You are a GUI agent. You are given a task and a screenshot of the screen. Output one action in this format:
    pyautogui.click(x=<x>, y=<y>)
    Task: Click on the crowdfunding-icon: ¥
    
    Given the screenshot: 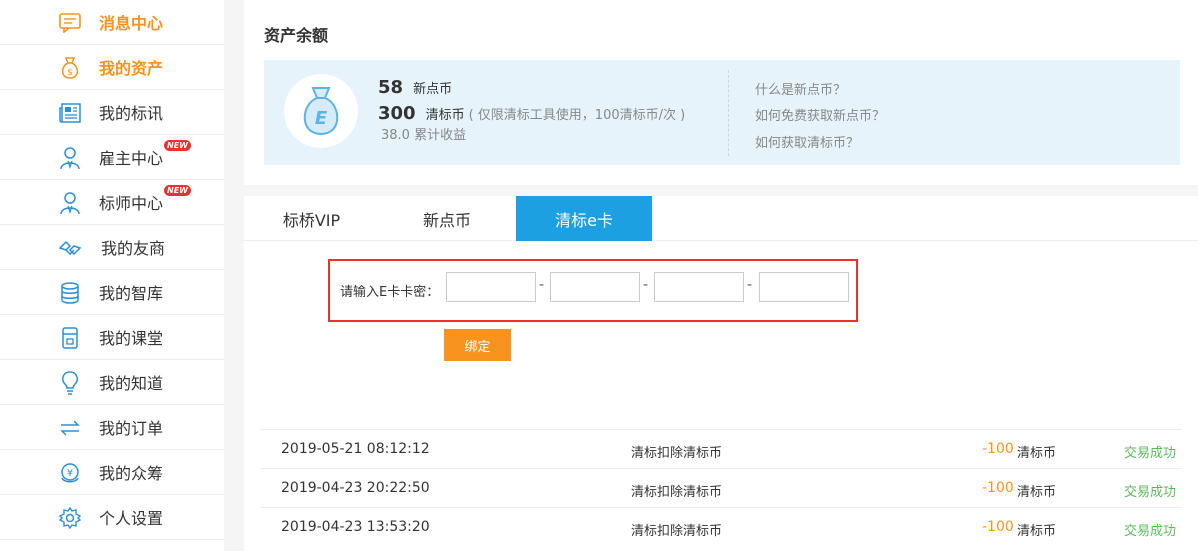 What is the action you would take?
    pyautogui.click(x=70, y=473)
    